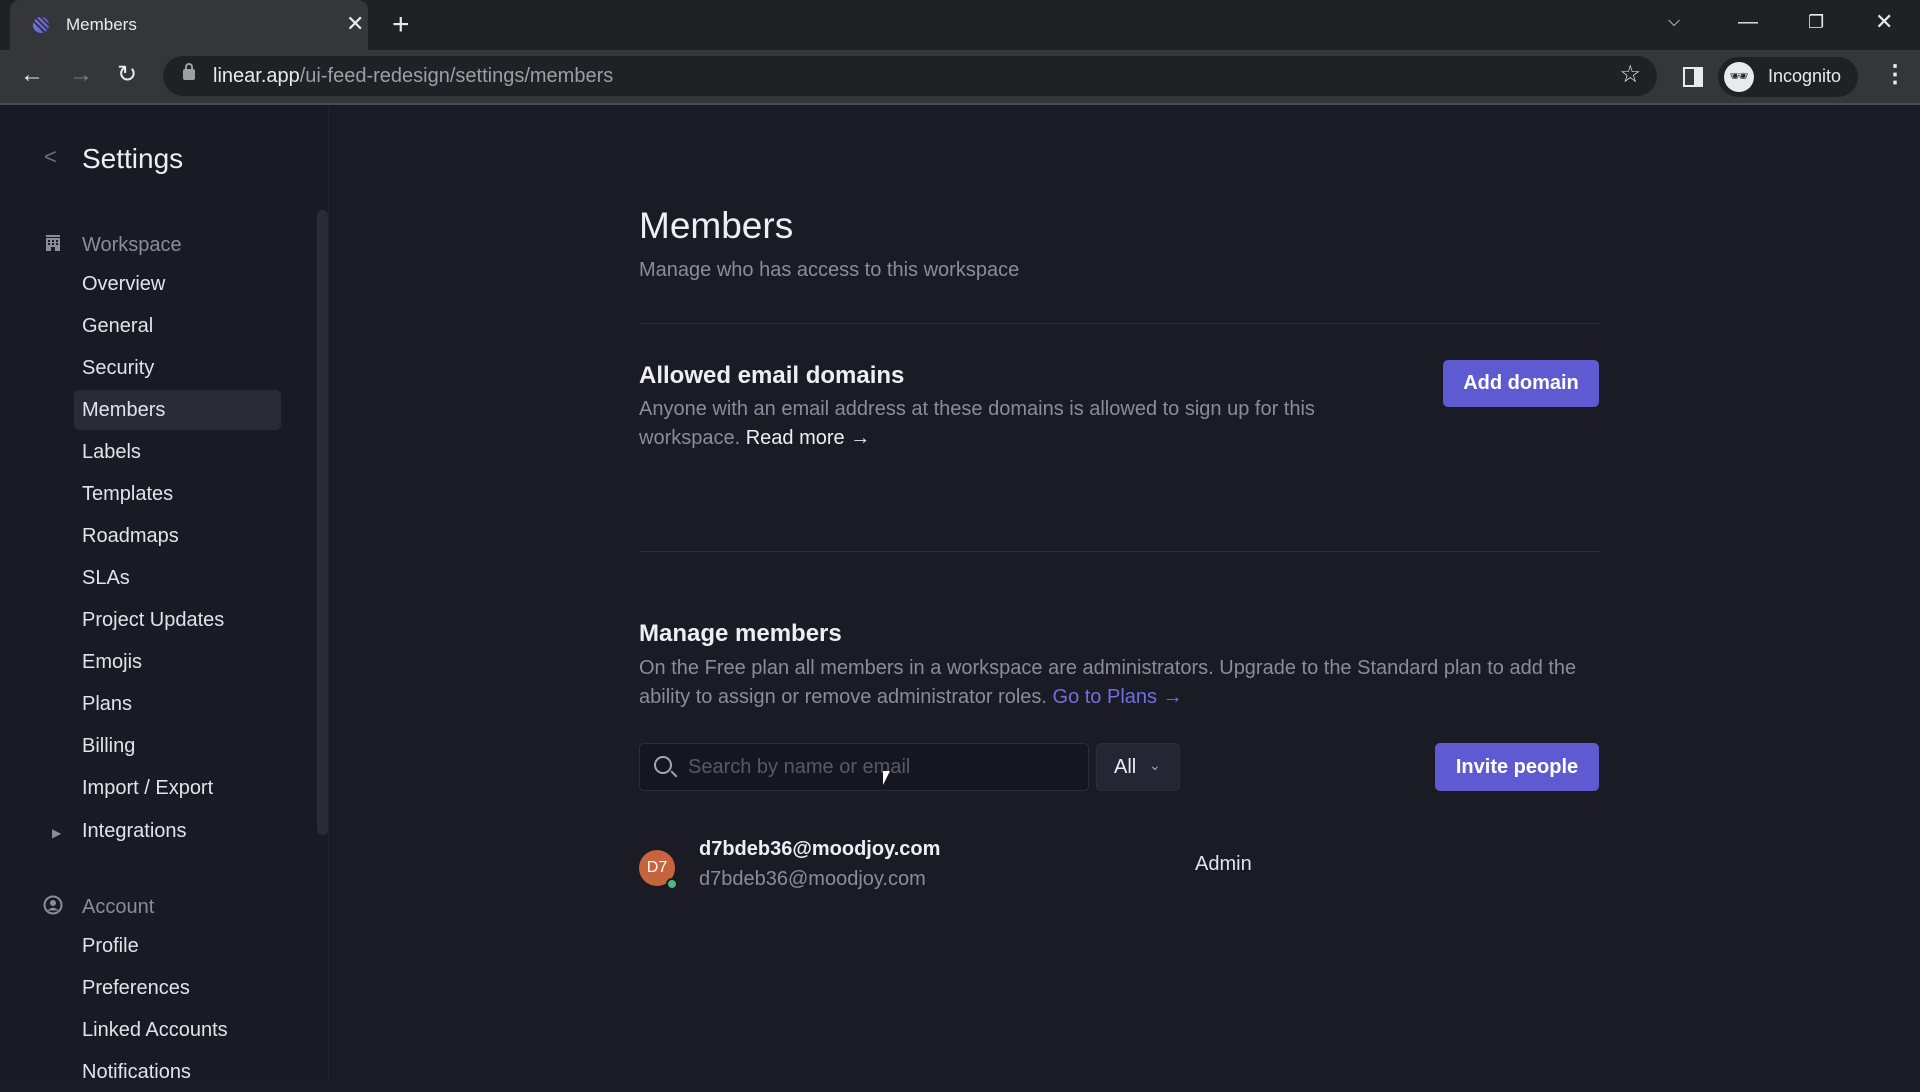 Image resolution: width=1920 pixels, height=1092 pixels. I want to click on read-more-link: Read more →, so click(808, 438).